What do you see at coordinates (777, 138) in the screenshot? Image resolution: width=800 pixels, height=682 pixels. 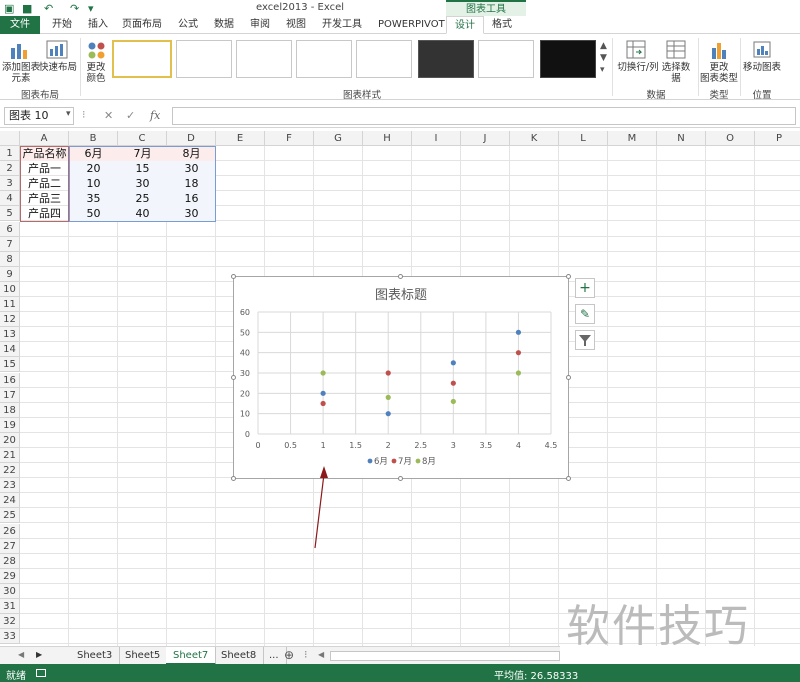 I see `column-header: P` at bounding box center [777, 138].